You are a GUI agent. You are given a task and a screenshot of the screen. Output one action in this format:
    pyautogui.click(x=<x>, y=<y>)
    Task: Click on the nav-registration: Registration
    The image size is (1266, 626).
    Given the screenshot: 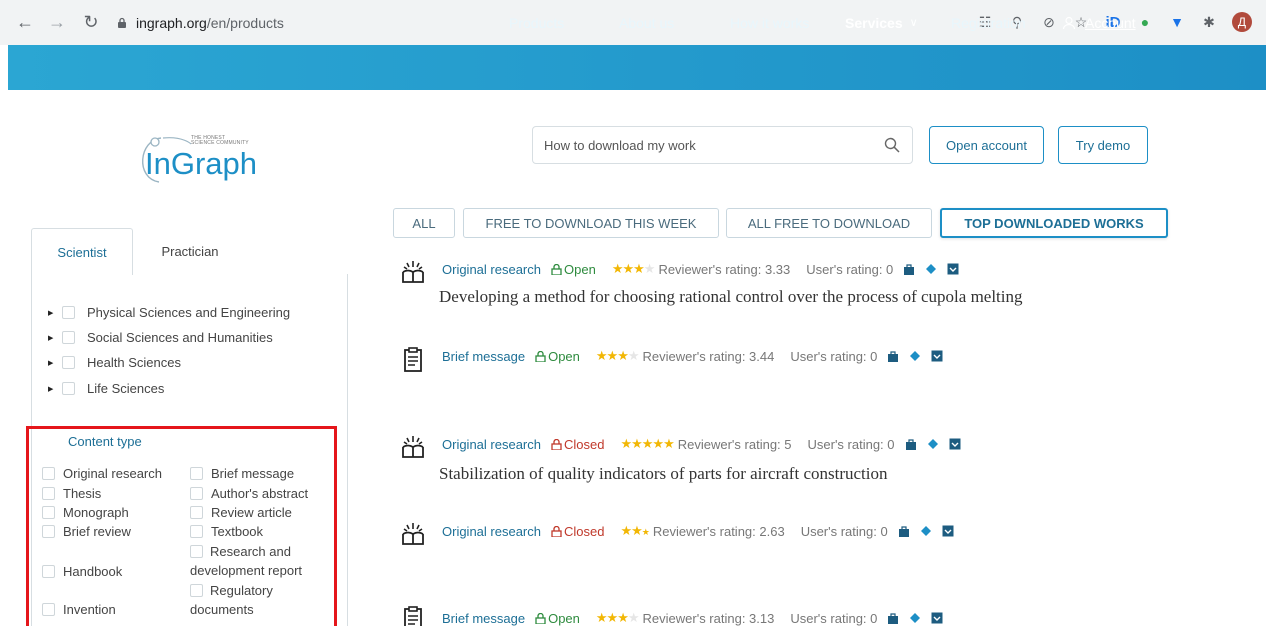 What is the action you would take?
    pyautogui.click(x=988, y=22)
    